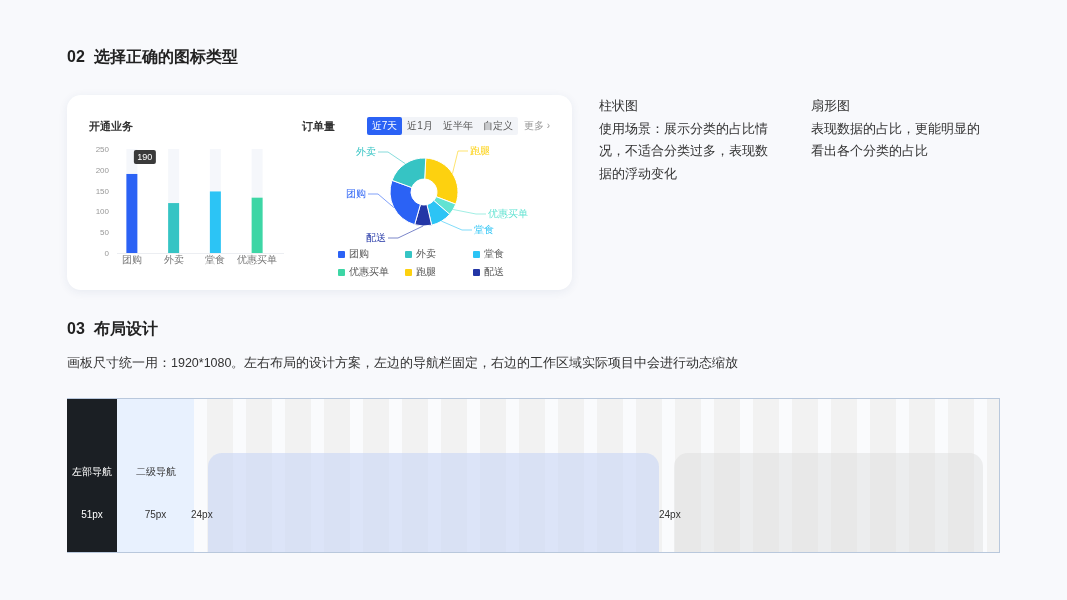 Image resolution: width=1067 pixels, height=600 pixels. I want to click on axis-category-label: 团购, so click(131, 259).